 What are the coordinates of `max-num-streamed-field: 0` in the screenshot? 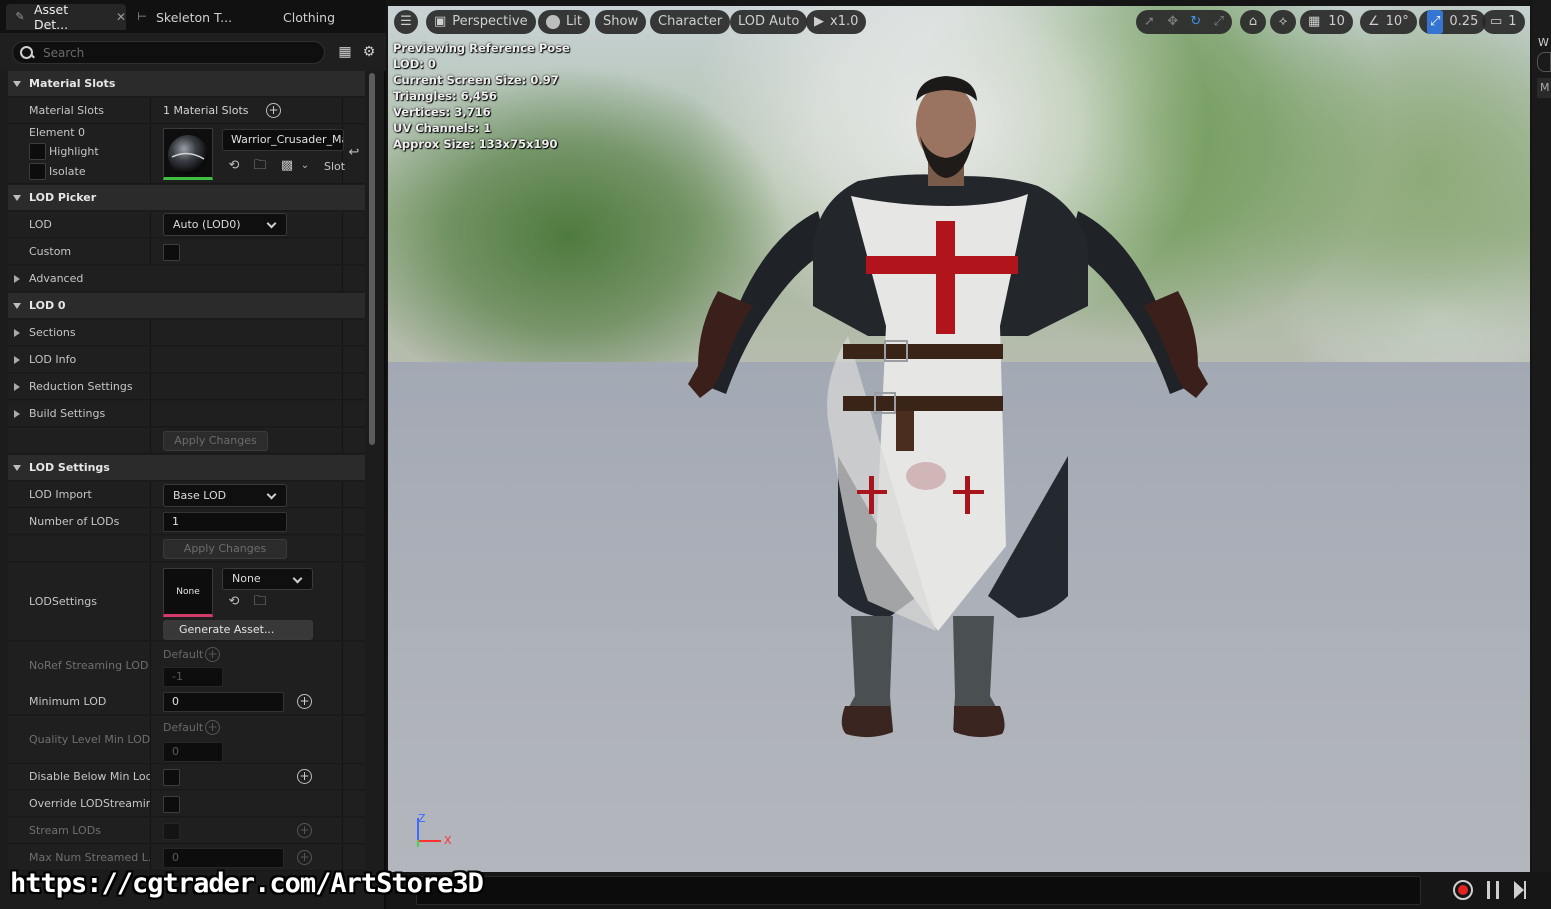 It's located at (223, 858).